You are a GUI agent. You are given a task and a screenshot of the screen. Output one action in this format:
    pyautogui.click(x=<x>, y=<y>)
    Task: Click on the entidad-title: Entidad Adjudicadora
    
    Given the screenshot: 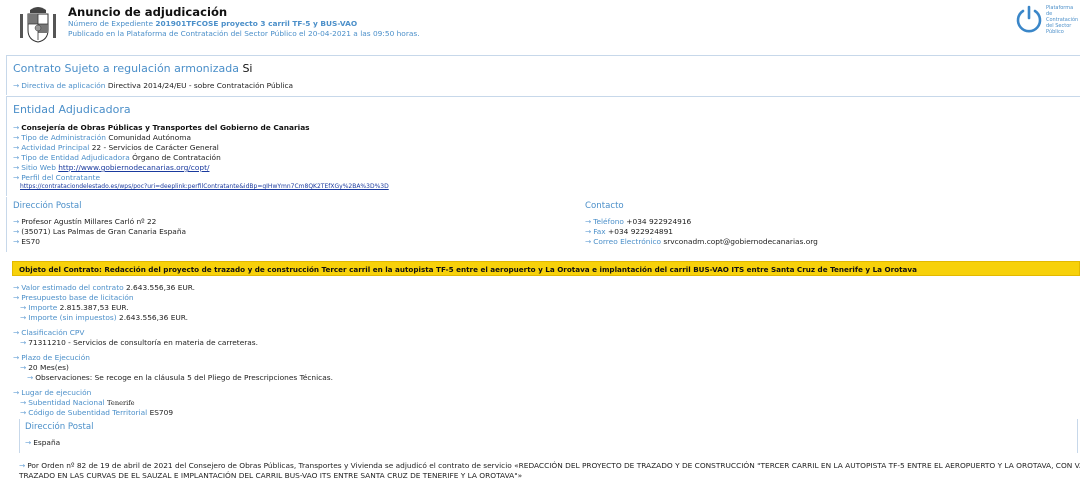 What is the action you would take?
    pyautogui.click(x=72, y=109)
    